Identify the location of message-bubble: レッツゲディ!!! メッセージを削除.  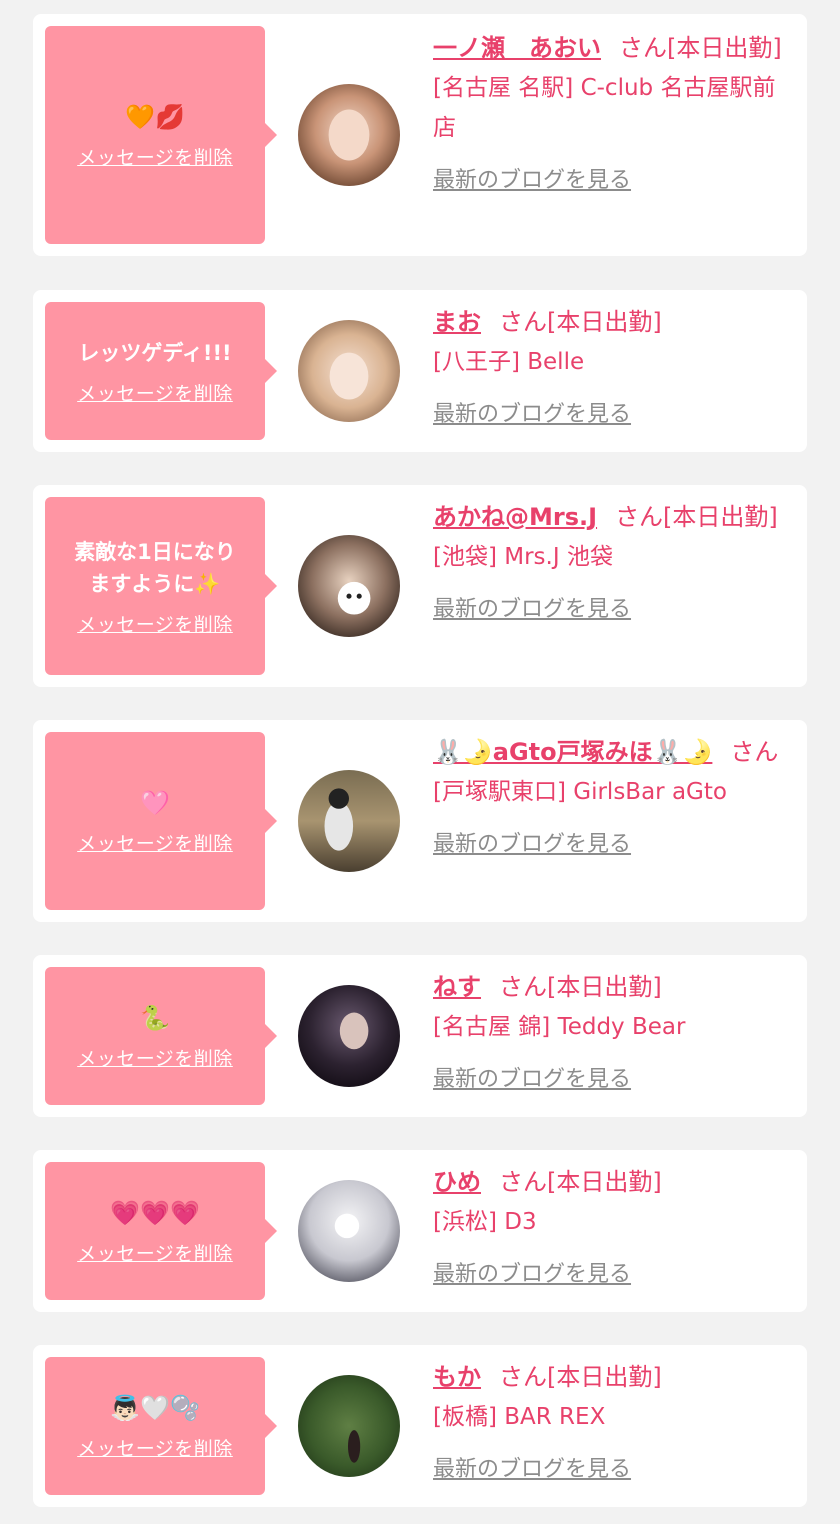
(161, 371).